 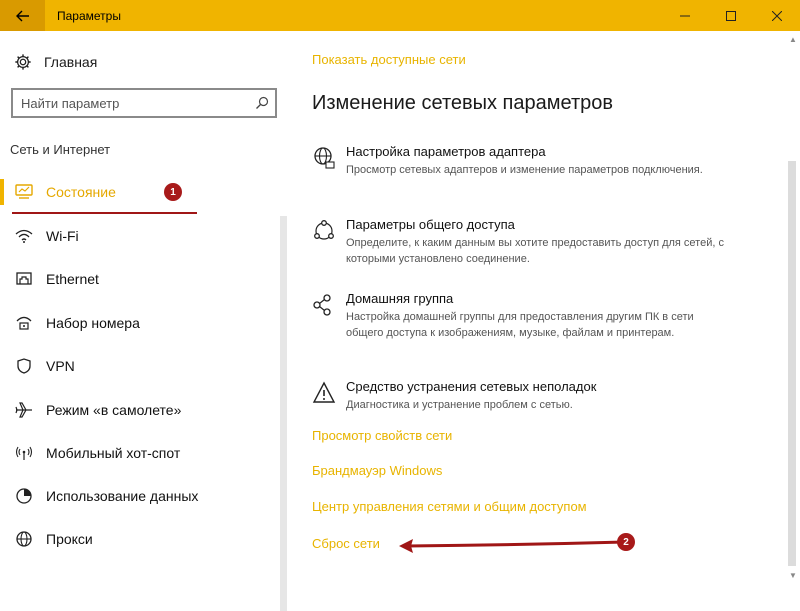 I want to click on page-heading: Изменение сетевых параметров, so click(x=462, y=103).